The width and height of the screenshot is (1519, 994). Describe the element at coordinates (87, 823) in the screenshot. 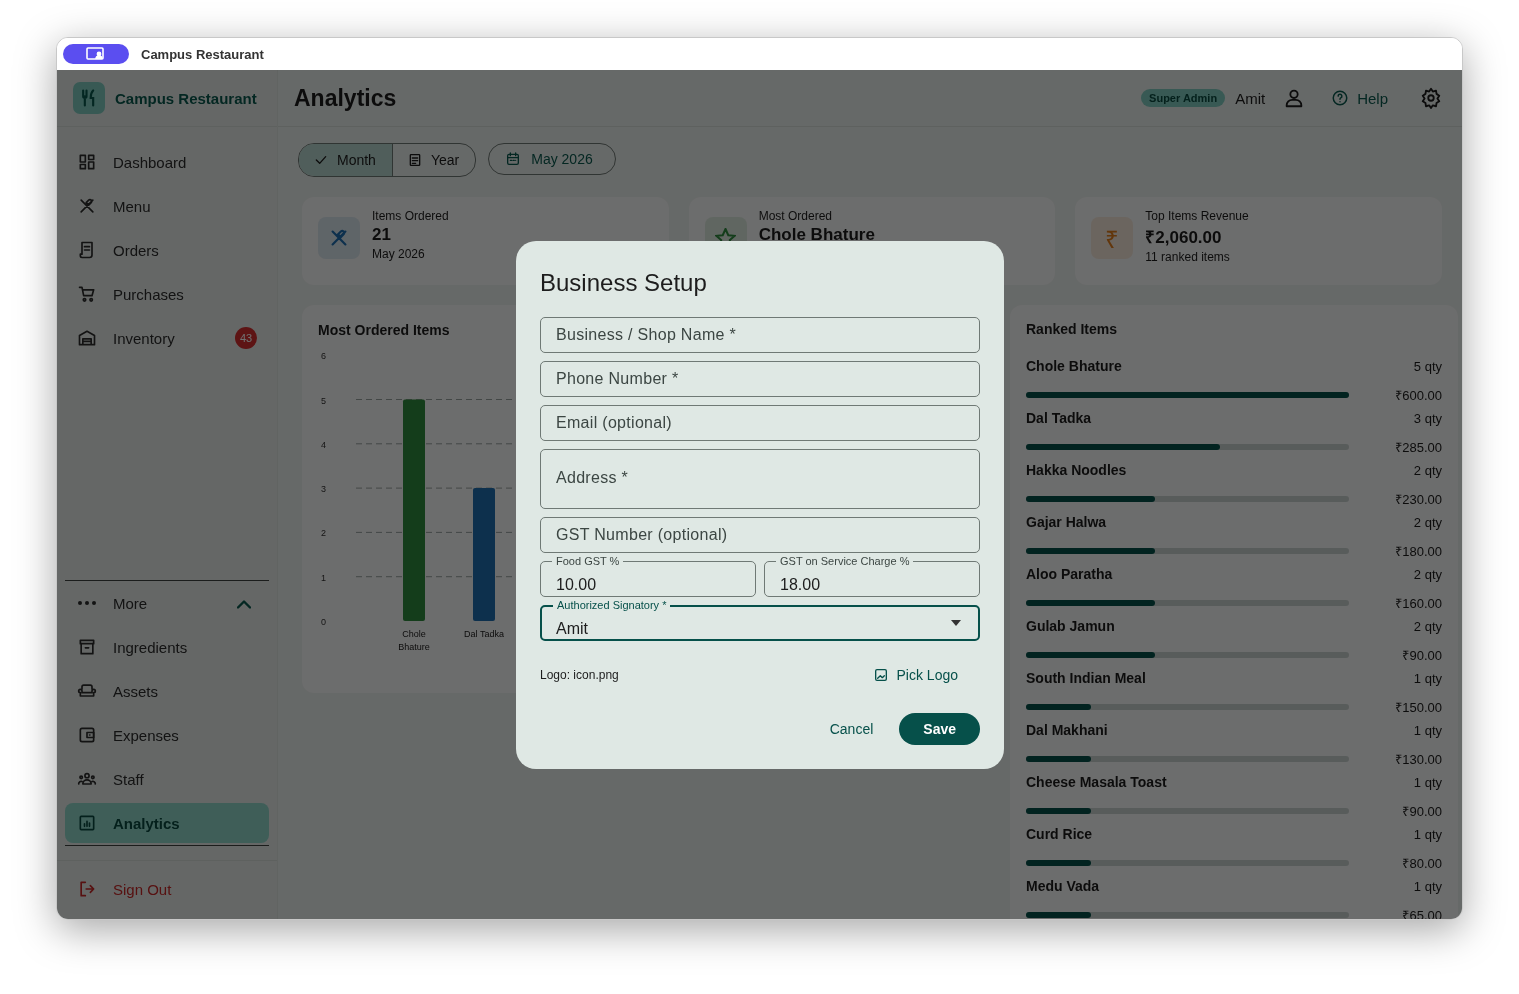

I see `chart-icon` at that location.